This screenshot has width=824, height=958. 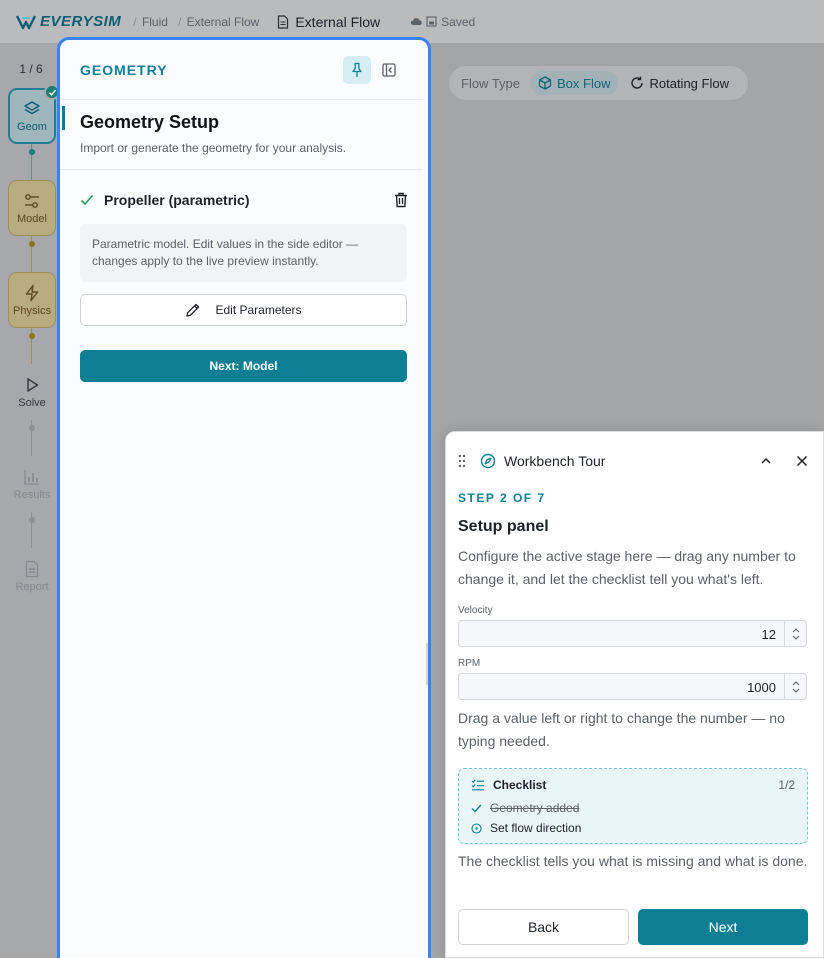 I want to click on save-status-text: Saved, so click(x=458, y=21).